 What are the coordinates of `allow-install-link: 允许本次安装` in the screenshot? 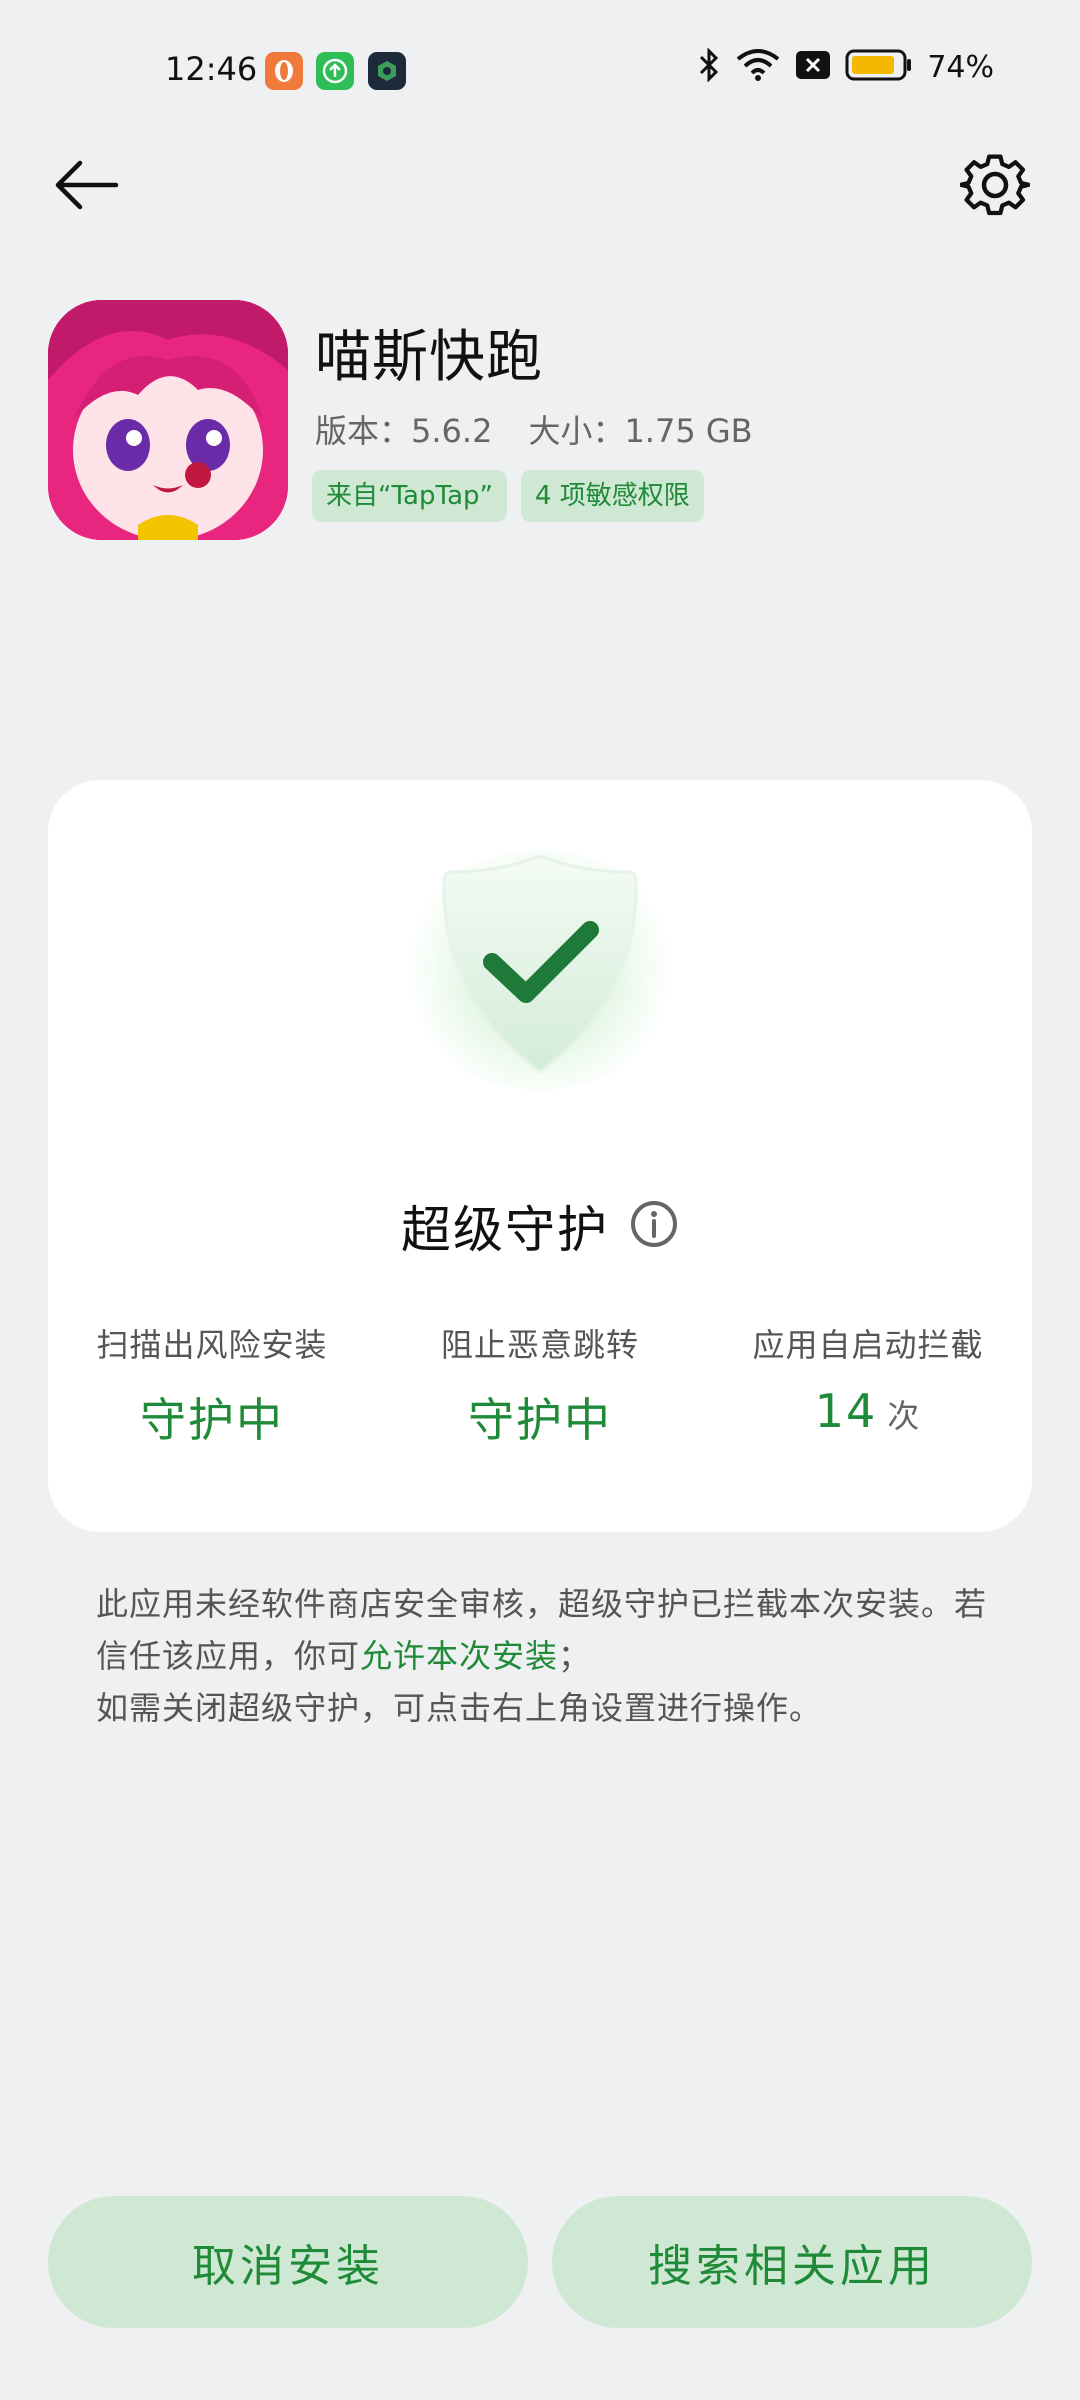 It's located at (459, 1656).